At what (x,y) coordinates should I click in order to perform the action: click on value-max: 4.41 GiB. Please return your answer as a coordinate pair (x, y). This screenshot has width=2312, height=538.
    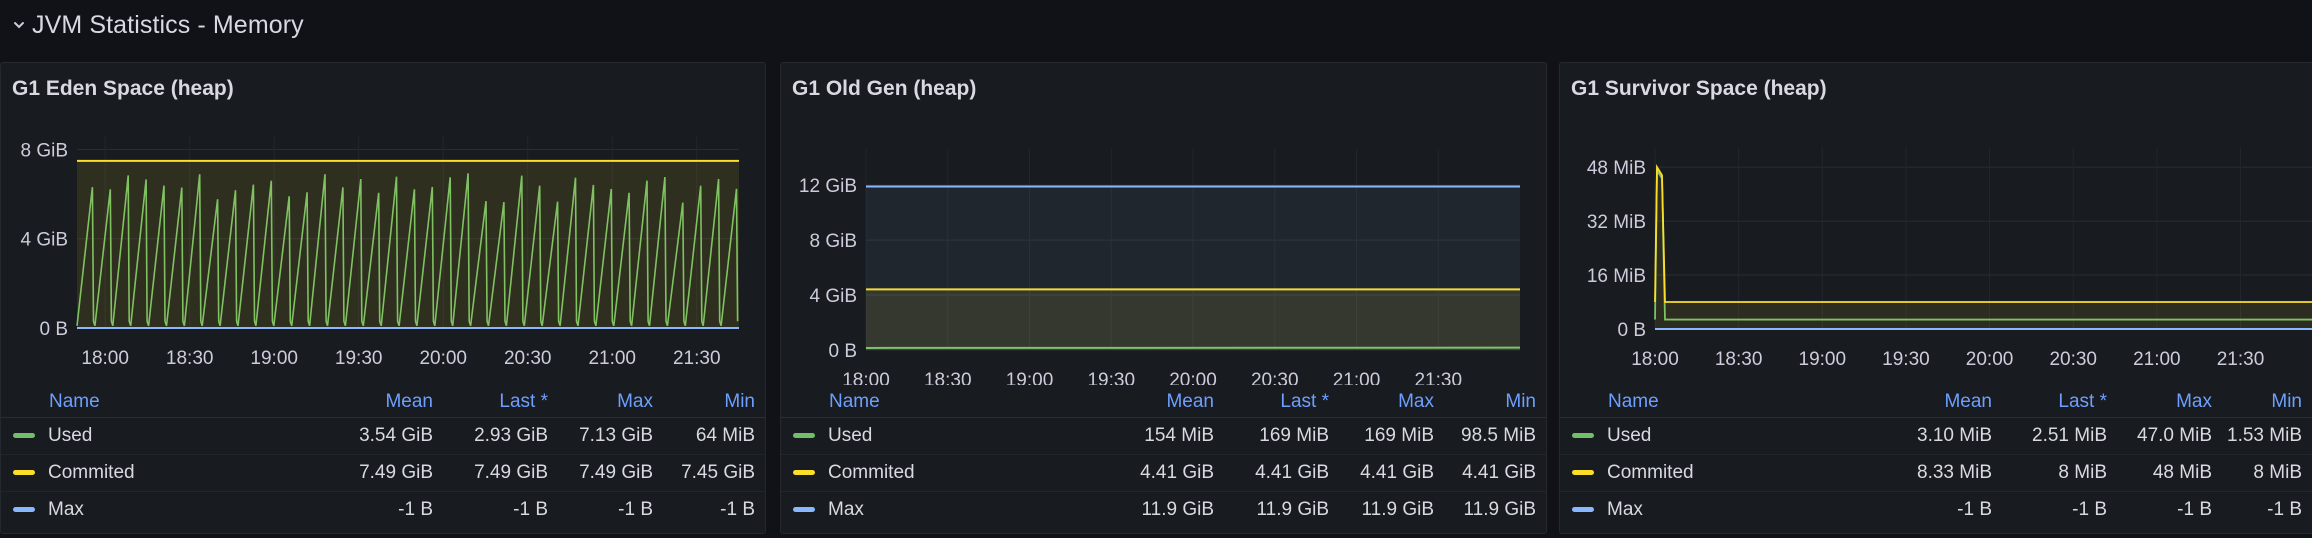
    Looking at the image, I should click on (1391, 473).